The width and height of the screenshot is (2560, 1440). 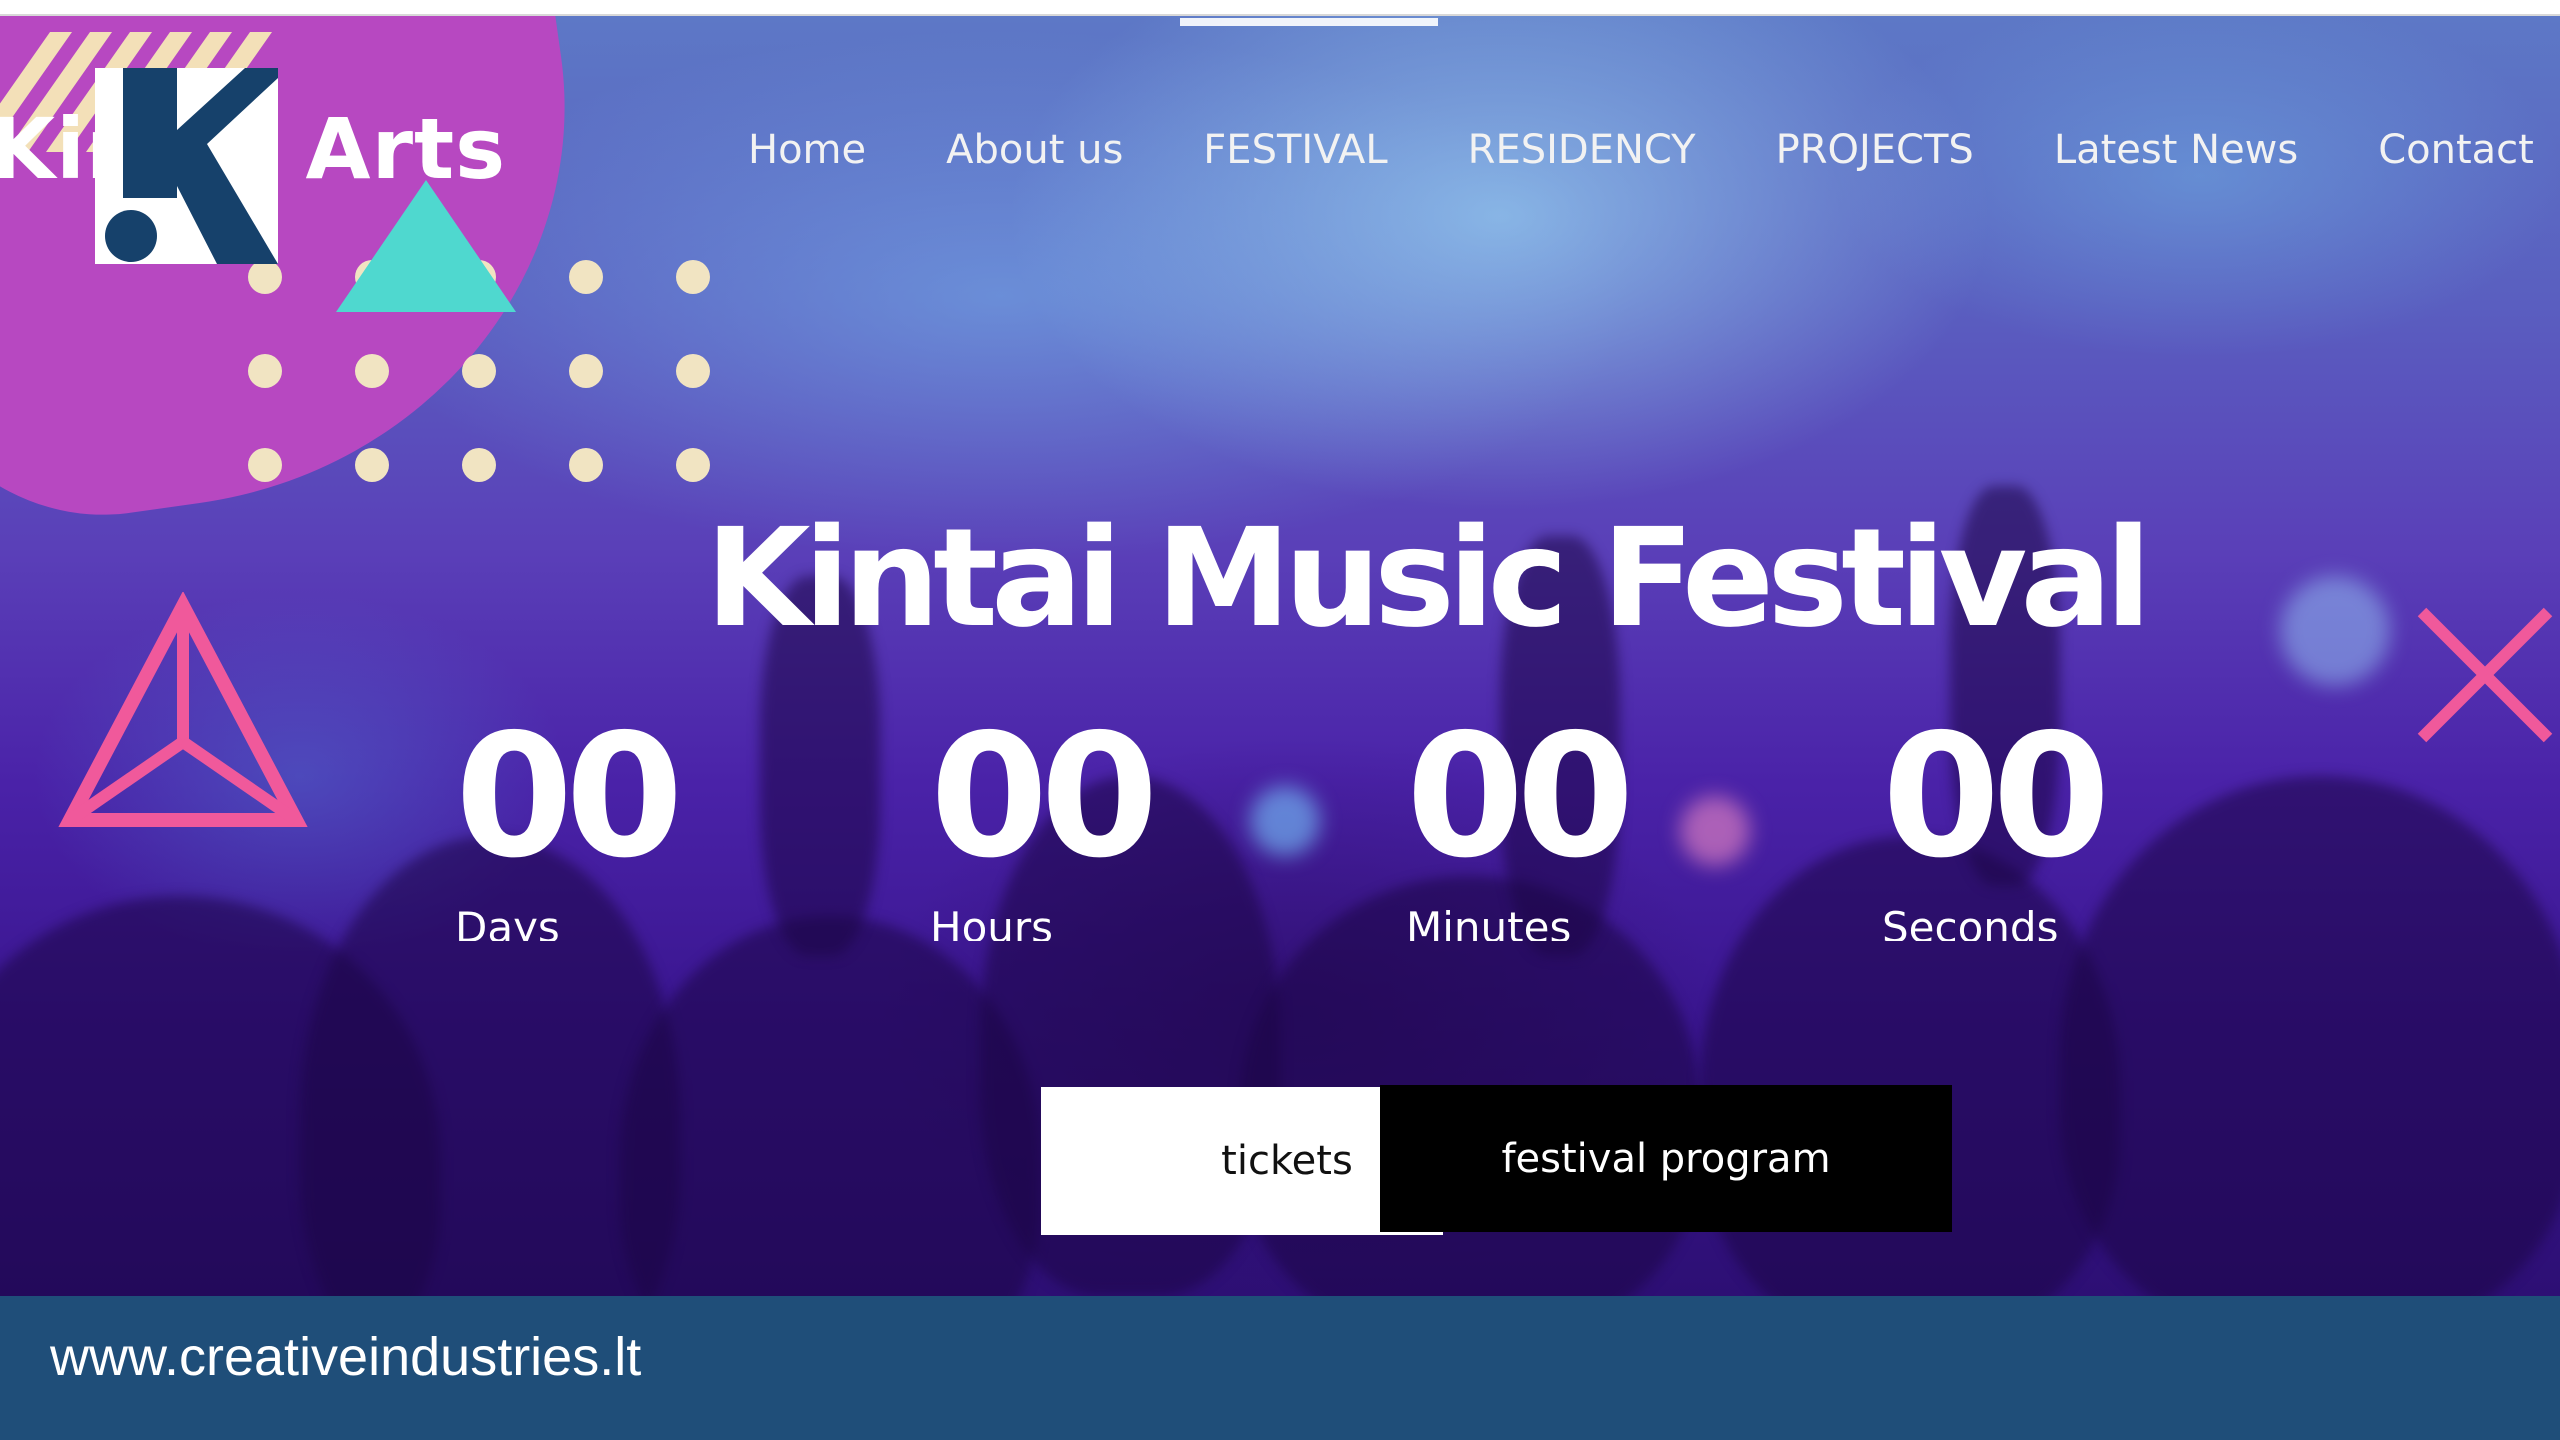 What do you see at coordinates (1666, 1158) in the screenshot?
I see `festival-program-button: festival program` at bounding box center [1666, 1158].